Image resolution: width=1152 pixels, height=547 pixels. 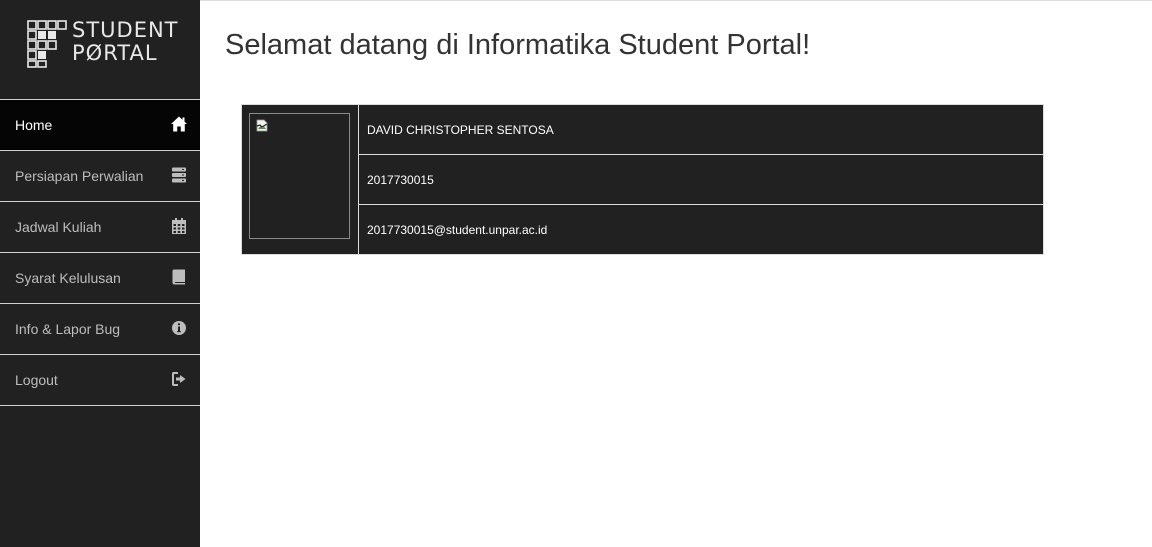 I want to click on sign-out-icon, so click(x=179, y=379).